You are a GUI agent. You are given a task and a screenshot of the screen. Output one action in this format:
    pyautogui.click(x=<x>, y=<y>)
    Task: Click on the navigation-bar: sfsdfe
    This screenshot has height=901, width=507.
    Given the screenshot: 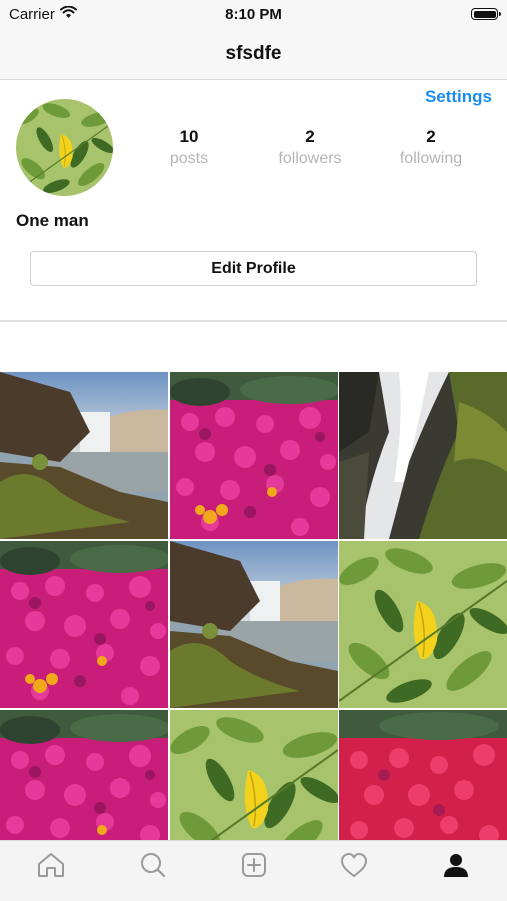 What is the action you would take?
    pyautogui.click(x=253, y=55)
    